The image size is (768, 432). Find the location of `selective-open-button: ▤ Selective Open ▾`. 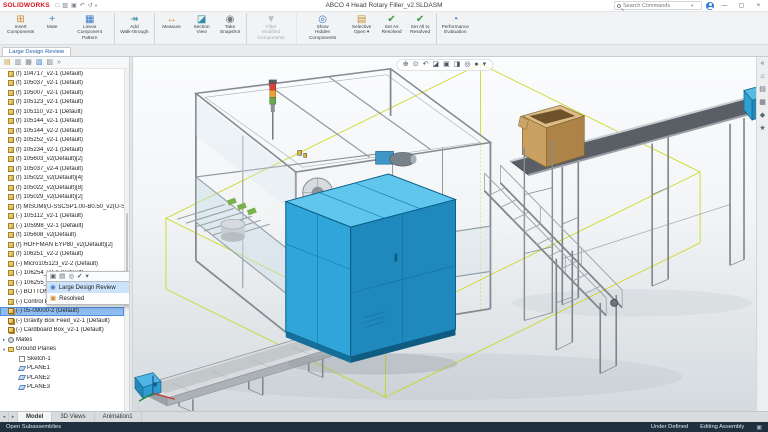

selective-open-button: ▤ Selective Open ▾ is located at coordinates (362, 28).